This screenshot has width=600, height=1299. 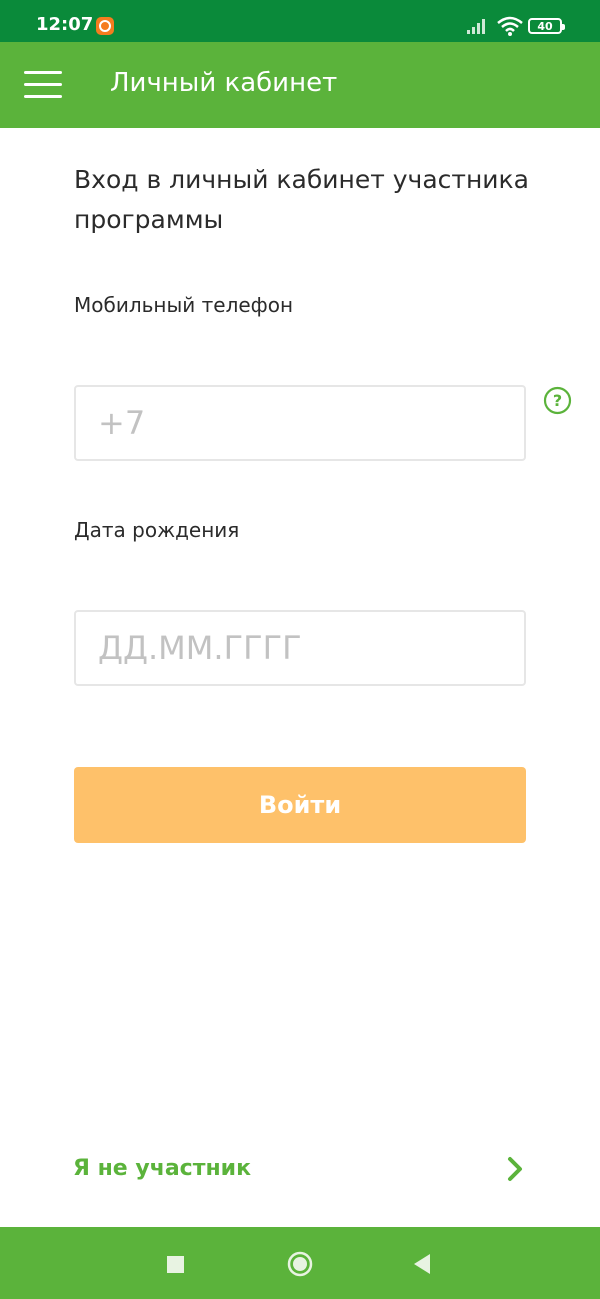 What do you see at coordinates (300, 423) in the screenshot?
I see `phone-input` at bounding box center [300, 423].